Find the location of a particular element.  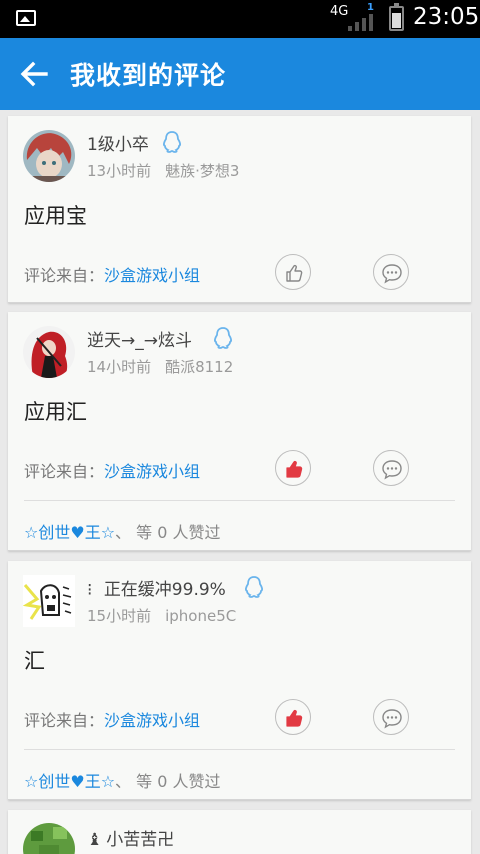

user-name-text: 正在缓冲99.9% is located at coordinates (164, 590).